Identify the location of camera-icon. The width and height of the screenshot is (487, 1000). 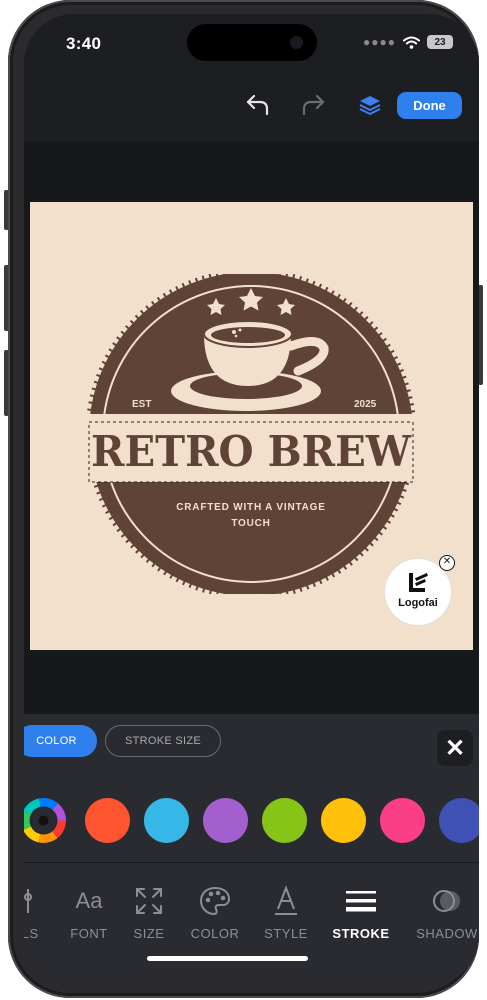
(296, 42).